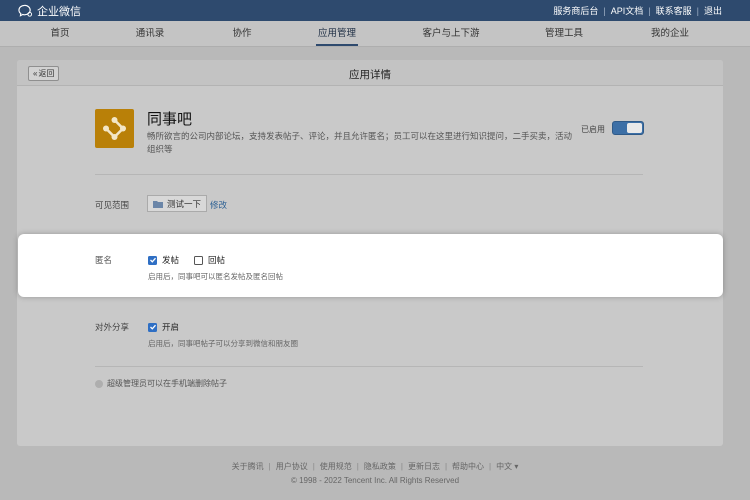 The width and height of the screenshot is (750, 500). Describe the element at coordinates (713, 10) in the screenshot. I see `top-link-logout: 退出` at that location.